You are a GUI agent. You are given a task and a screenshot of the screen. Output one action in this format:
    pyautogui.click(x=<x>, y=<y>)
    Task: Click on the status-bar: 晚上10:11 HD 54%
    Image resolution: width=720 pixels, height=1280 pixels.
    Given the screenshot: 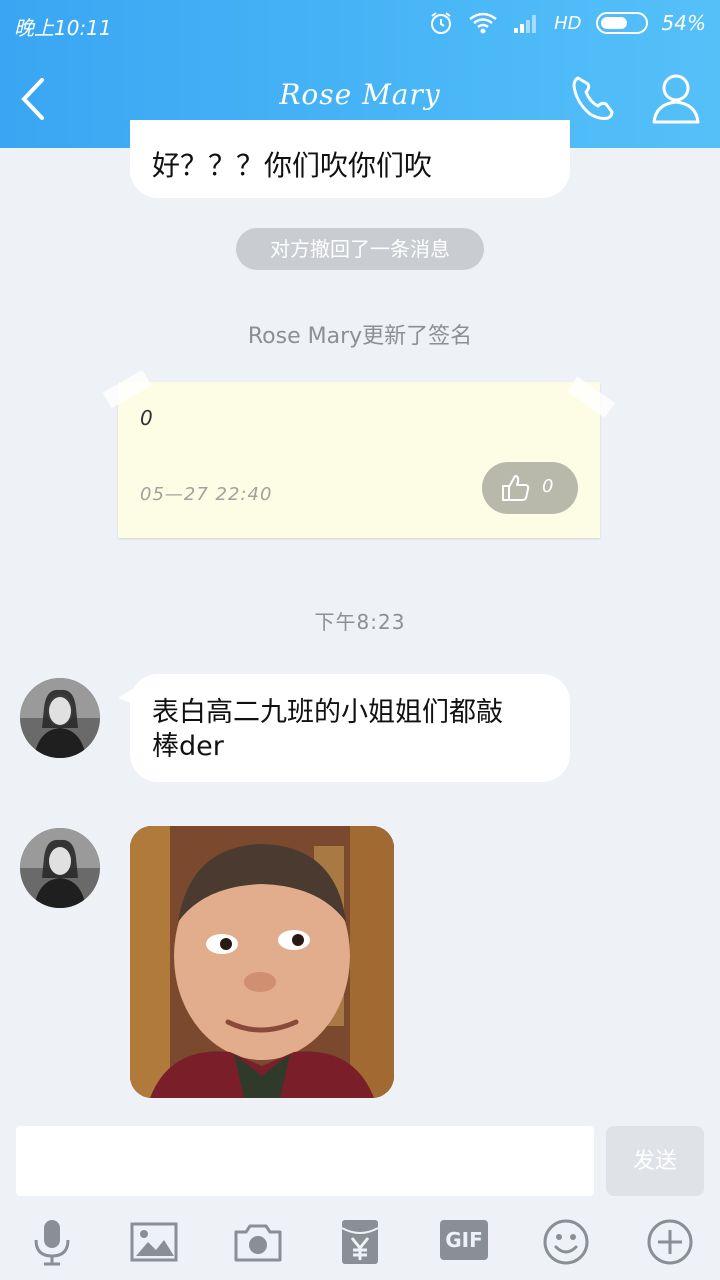 What is the action you would take?
    pyautogui.click(x=360, y=23)
    